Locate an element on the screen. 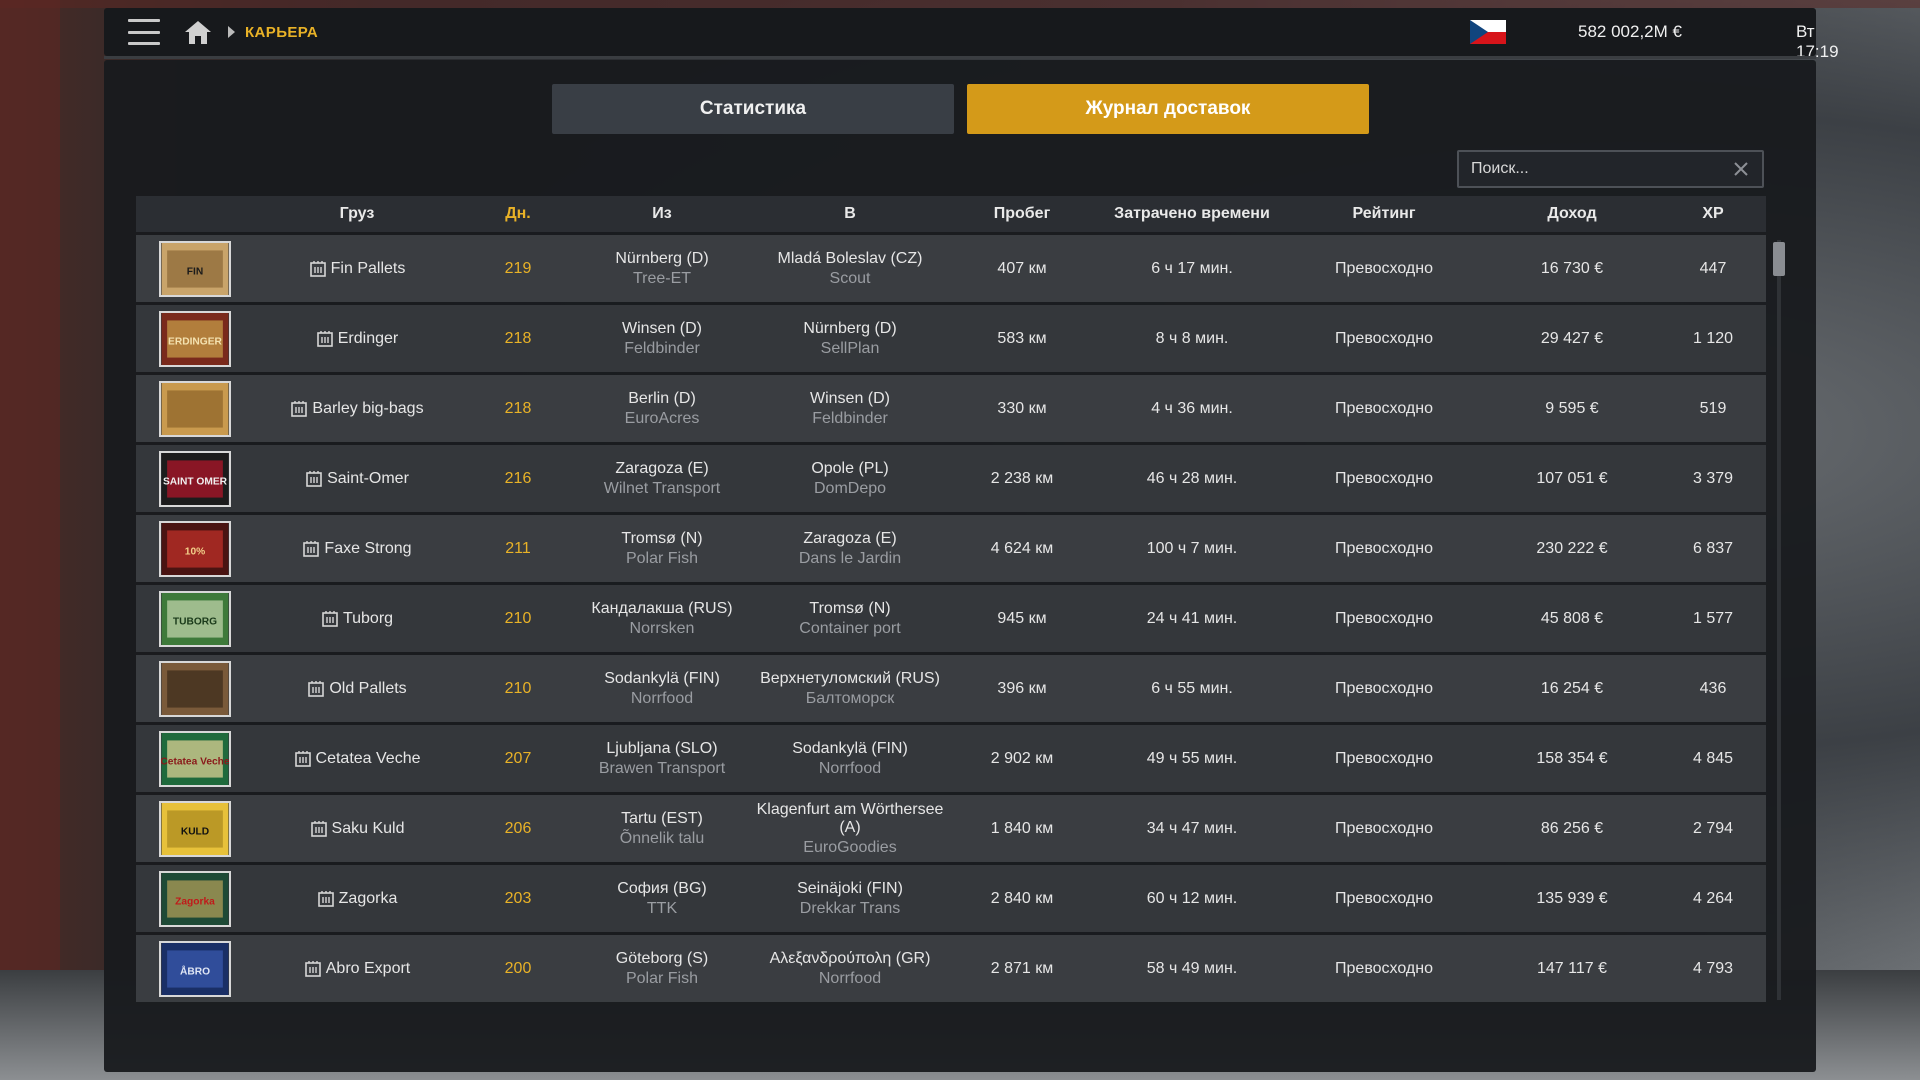  days-cell: 218 is located at coordinates (518, 338).